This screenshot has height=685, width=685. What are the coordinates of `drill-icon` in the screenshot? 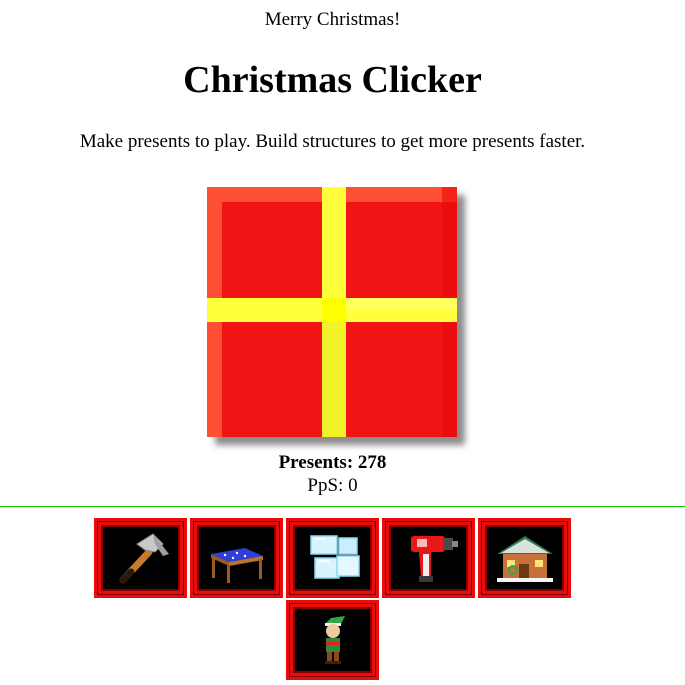 It's located at (434, 559).